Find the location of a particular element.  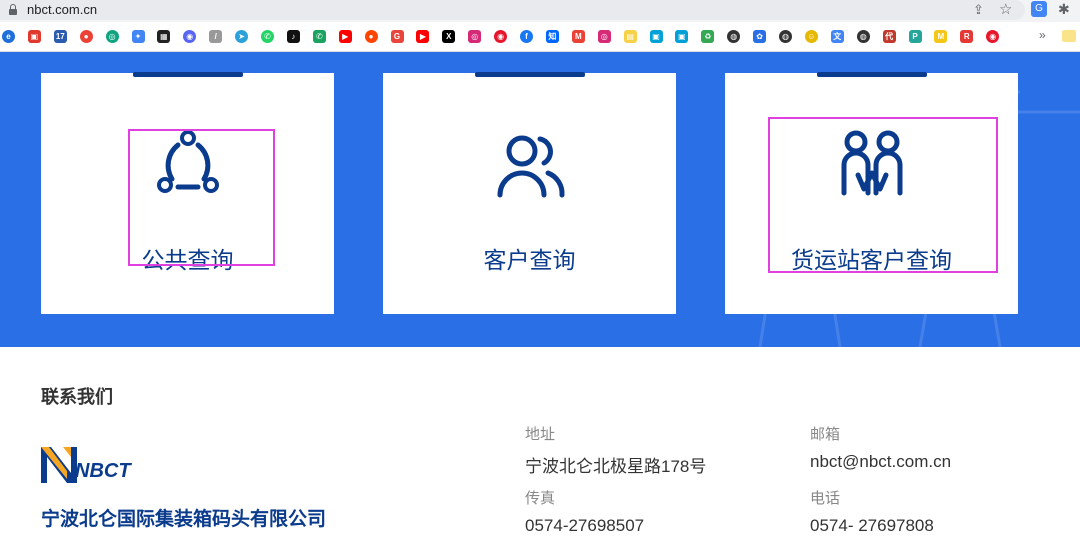

translate-extension-icon: G is located at coordinates (1039, 9).